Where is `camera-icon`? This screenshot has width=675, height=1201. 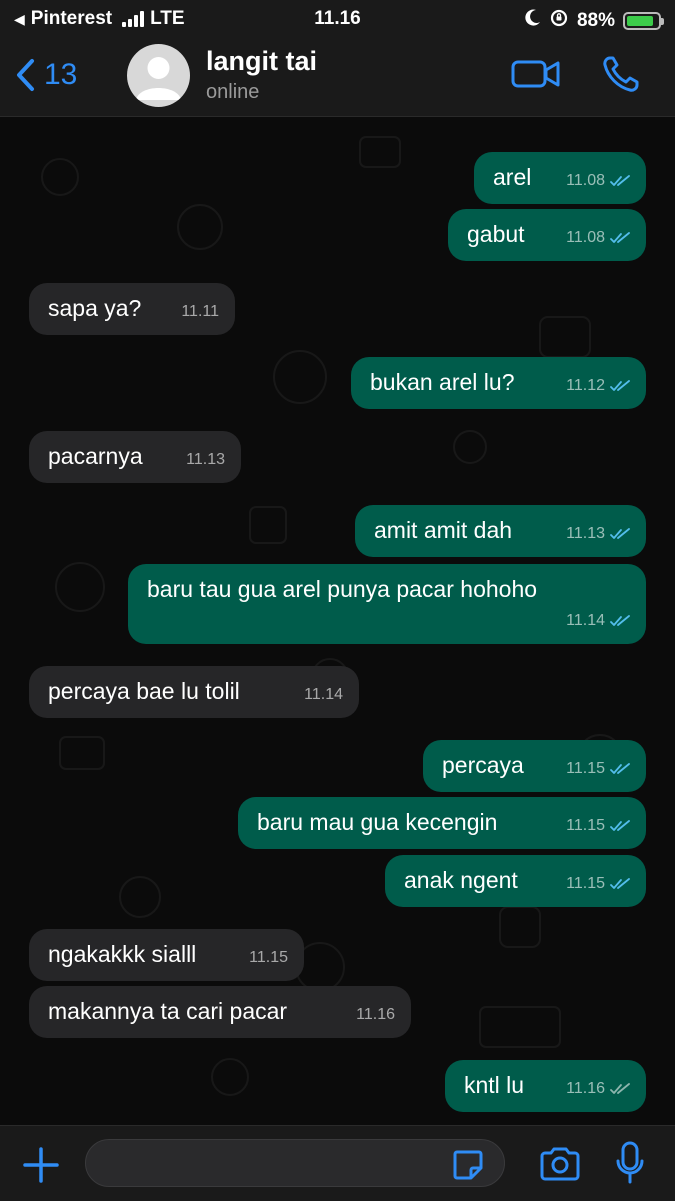
camera-icon is located at coordinates (560, 1164).